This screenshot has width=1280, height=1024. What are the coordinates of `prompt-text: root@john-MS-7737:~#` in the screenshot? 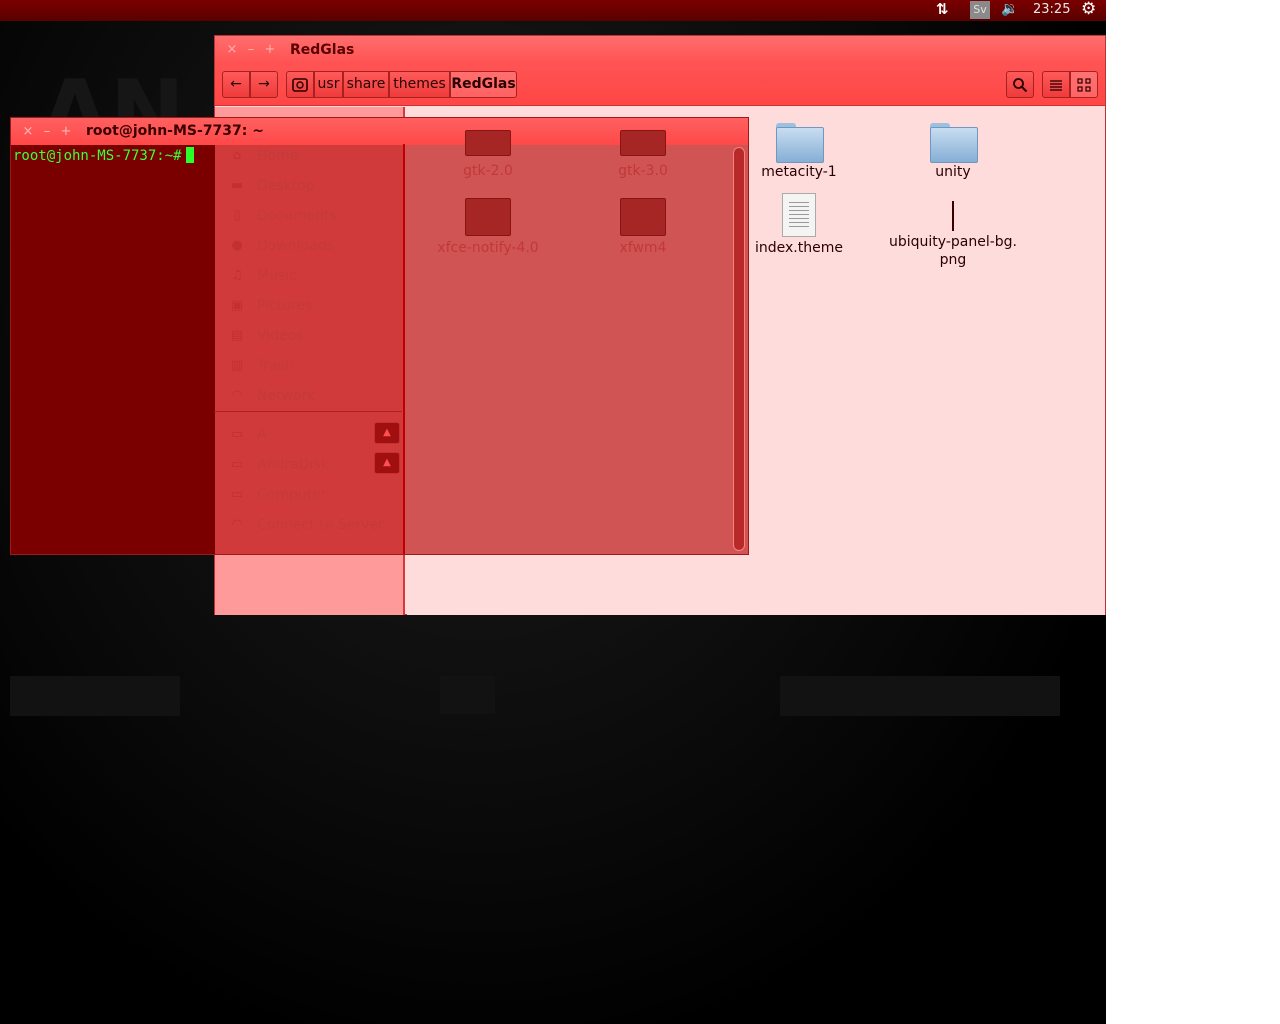 It's located at (97, 156).